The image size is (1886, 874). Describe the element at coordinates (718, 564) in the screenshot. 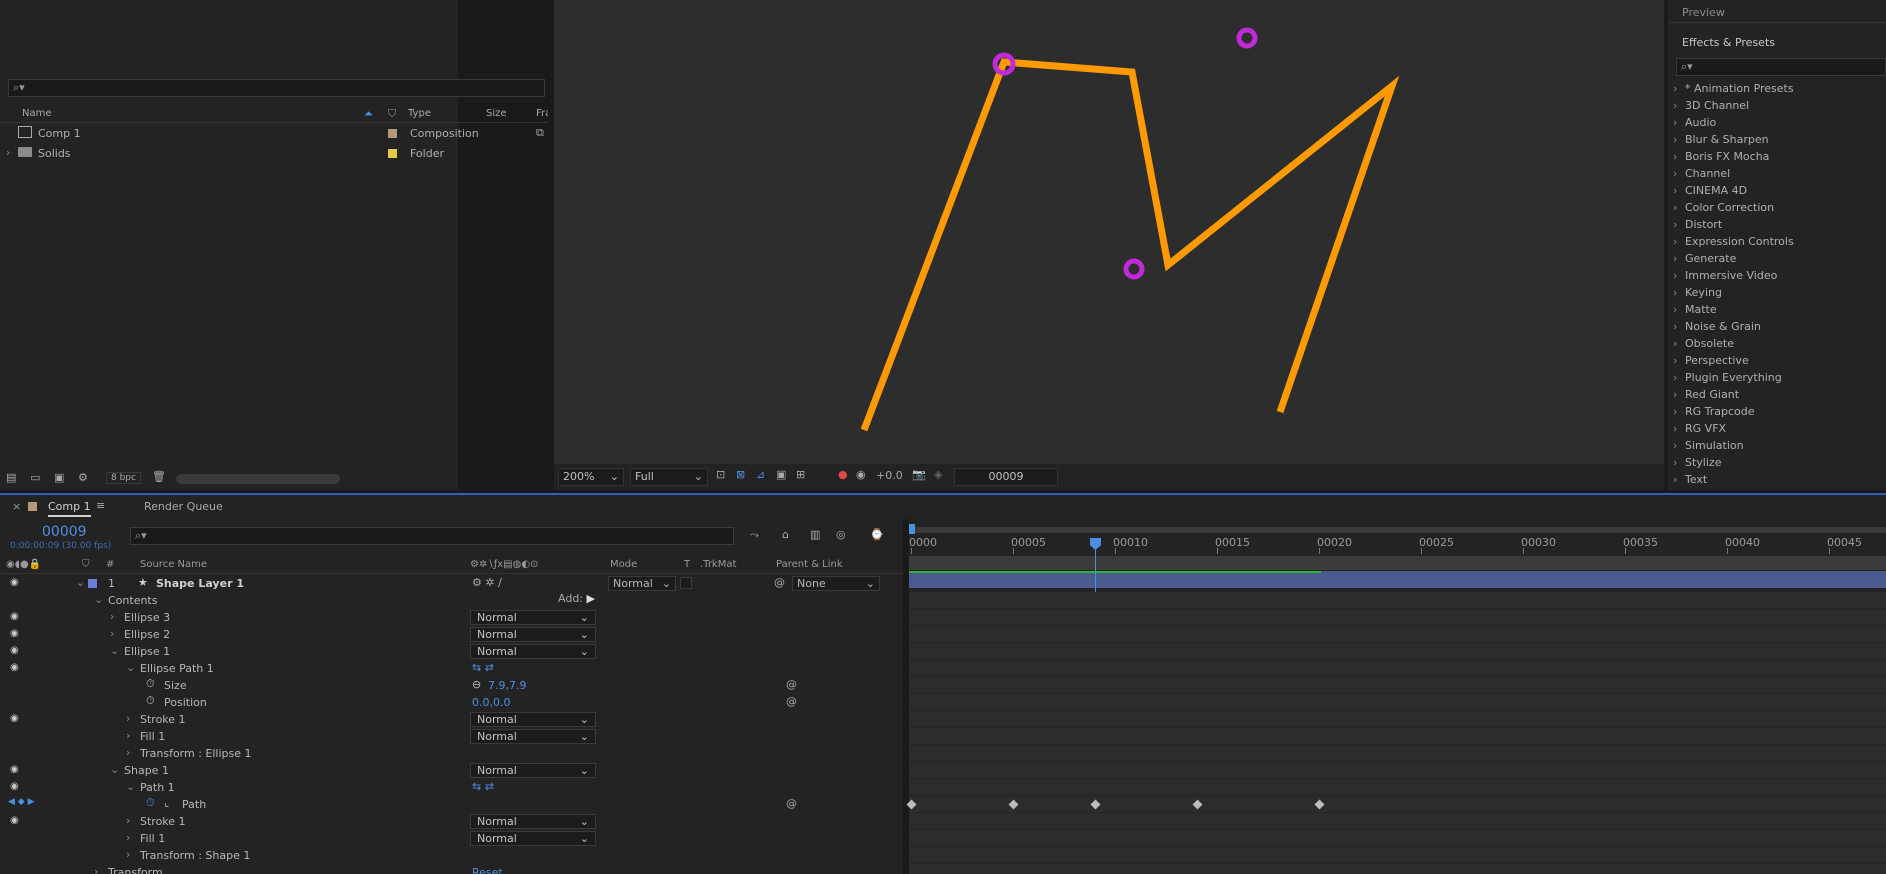

I see `col-trkmat: .TrkMat` at that location.